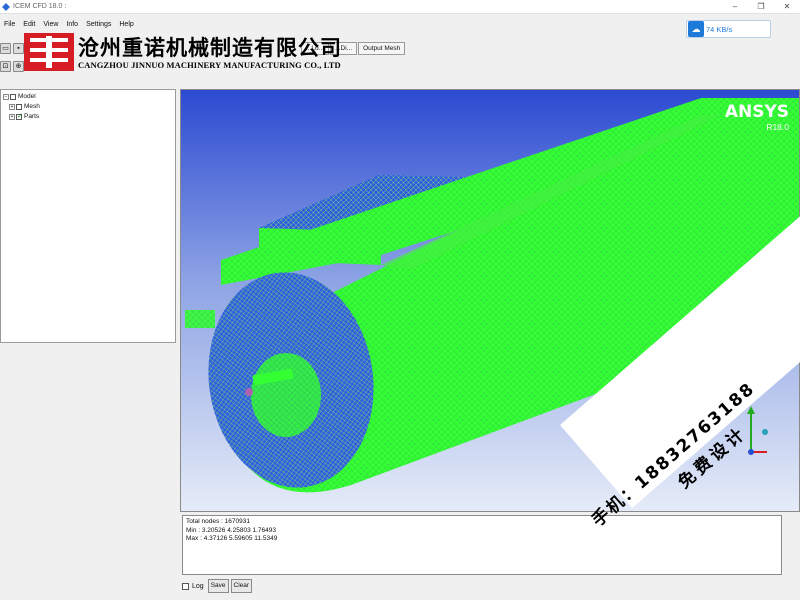  What do you see at coordinates (126, 24) in the screenshot?
I see `menu-help: Help` at bounding box center [126, 24].